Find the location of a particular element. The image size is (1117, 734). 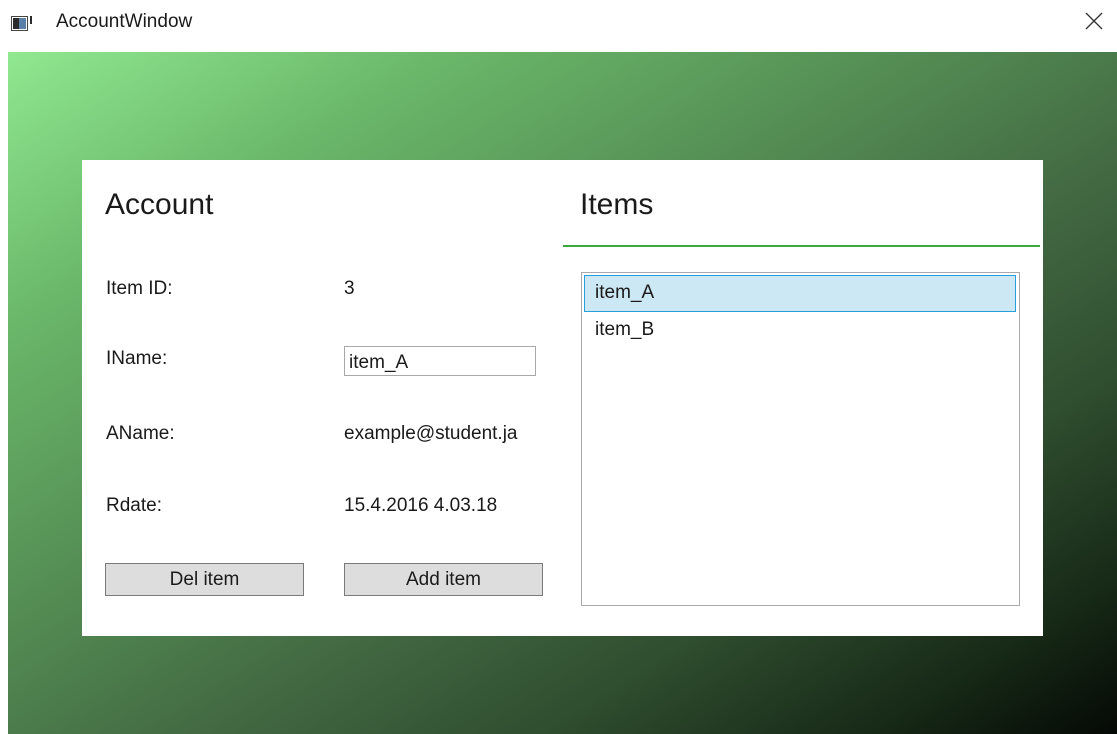

rdate-label: Rdate: is located at coordinates (134, 505).